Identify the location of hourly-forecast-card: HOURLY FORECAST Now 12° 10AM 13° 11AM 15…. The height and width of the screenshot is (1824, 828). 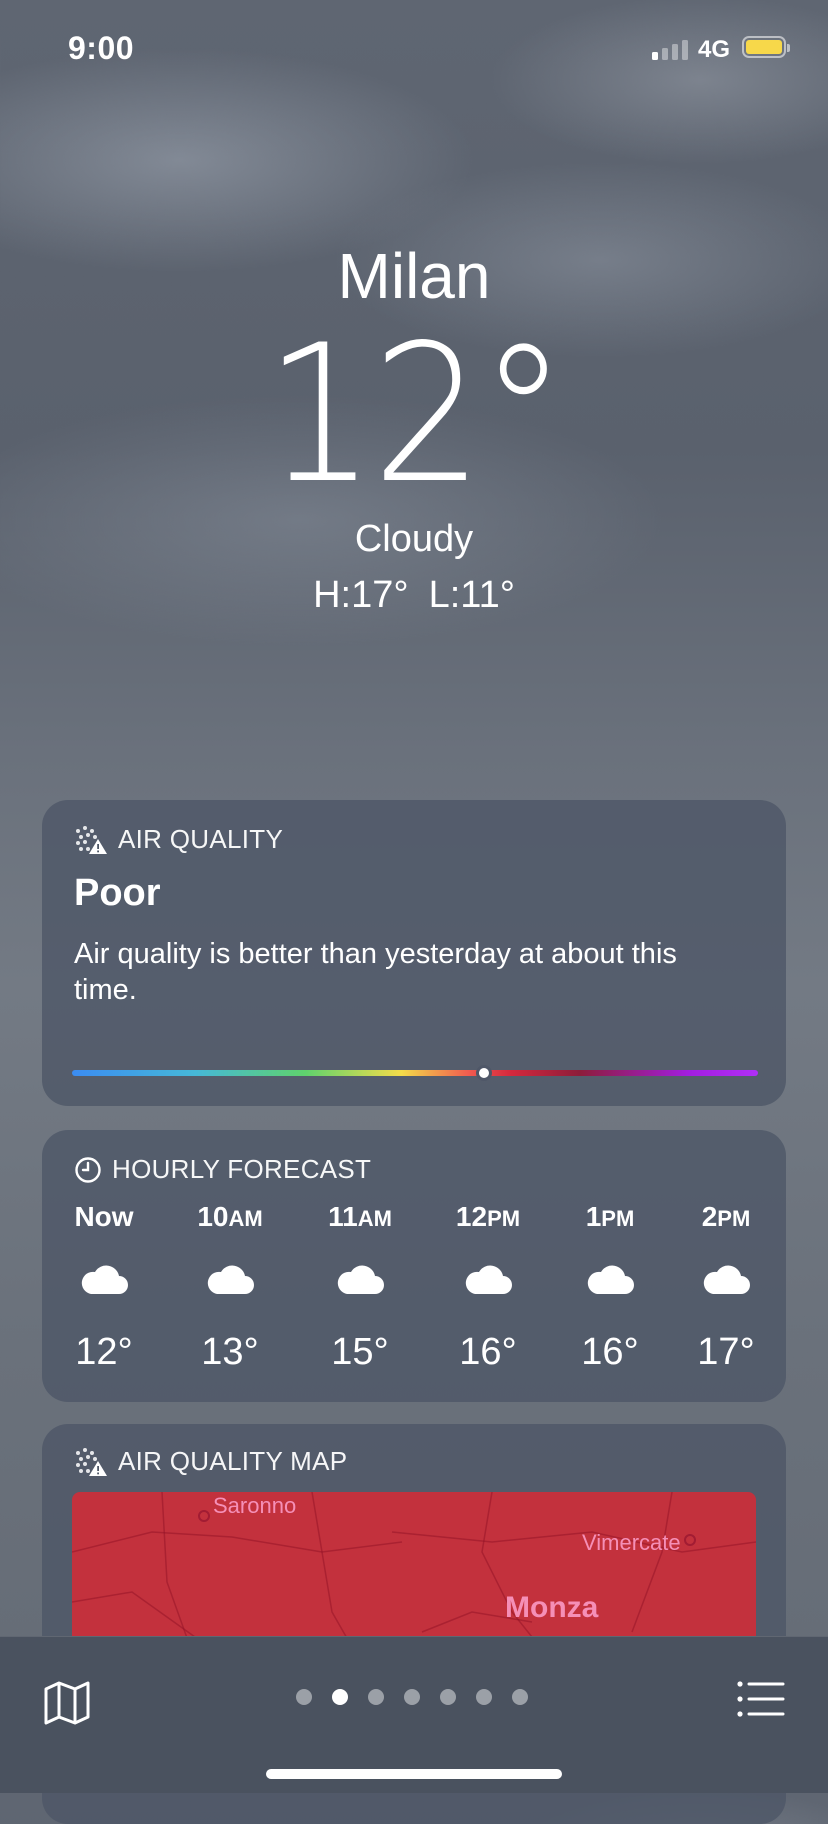
(414, 1266).